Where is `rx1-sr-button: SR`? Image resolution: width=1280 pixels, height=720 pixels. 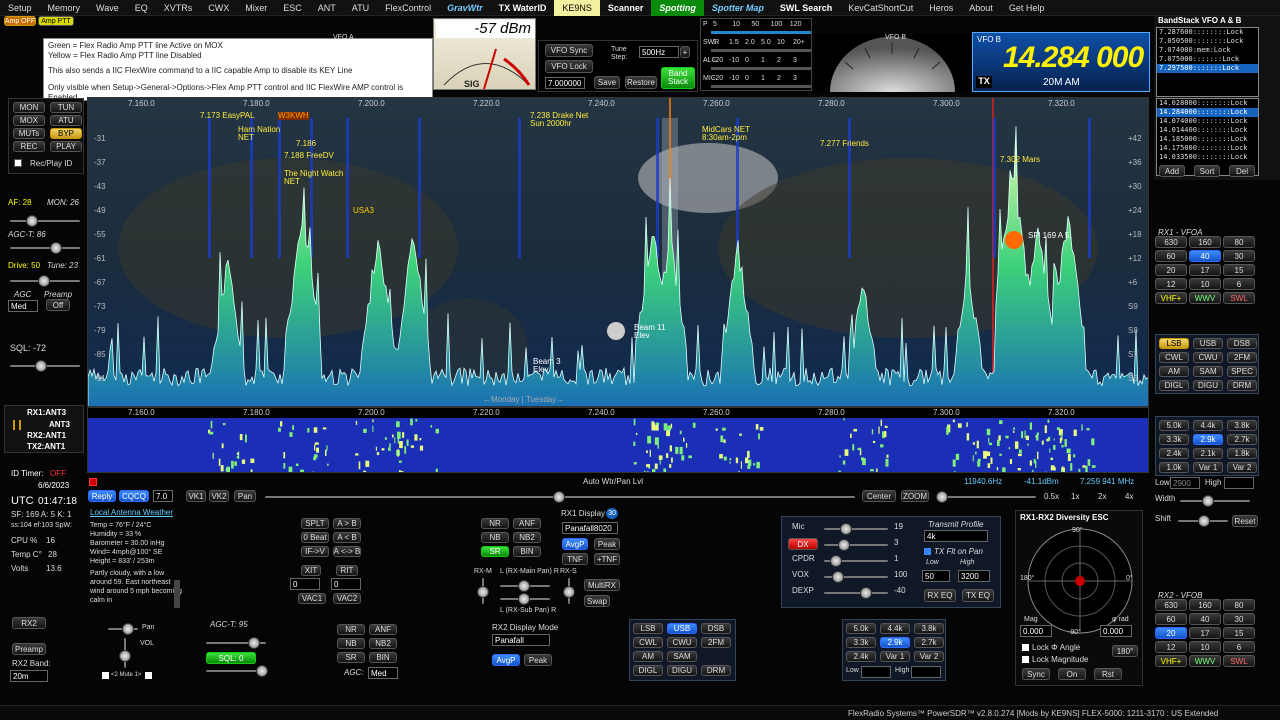 rx1-sr-button: SR is located at coordinates (495, 551).